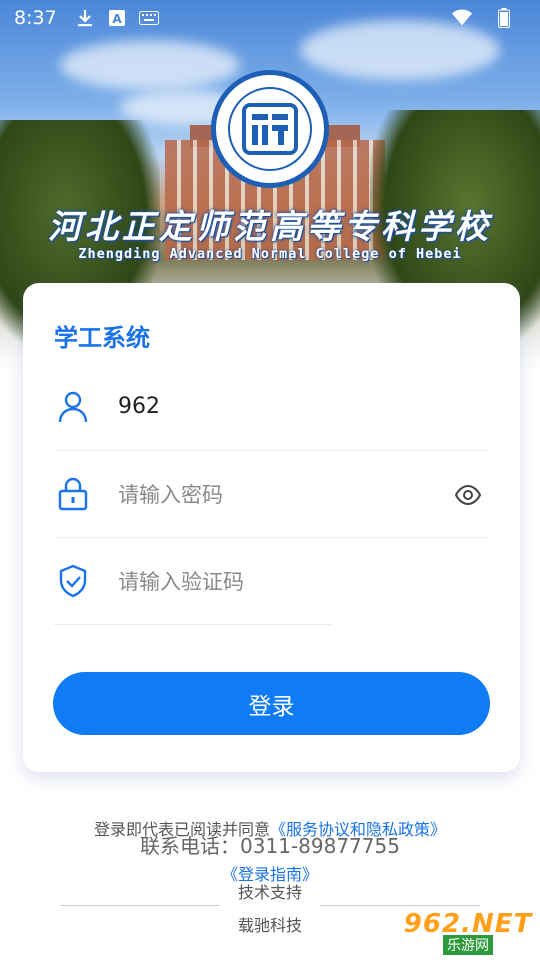 Image resolution: width=540 pixels, height=960 pixels. What do you see at coordinates (140, 905) in the screenshot?
I see `footer-divider-left` at bounding box center [140, 905].